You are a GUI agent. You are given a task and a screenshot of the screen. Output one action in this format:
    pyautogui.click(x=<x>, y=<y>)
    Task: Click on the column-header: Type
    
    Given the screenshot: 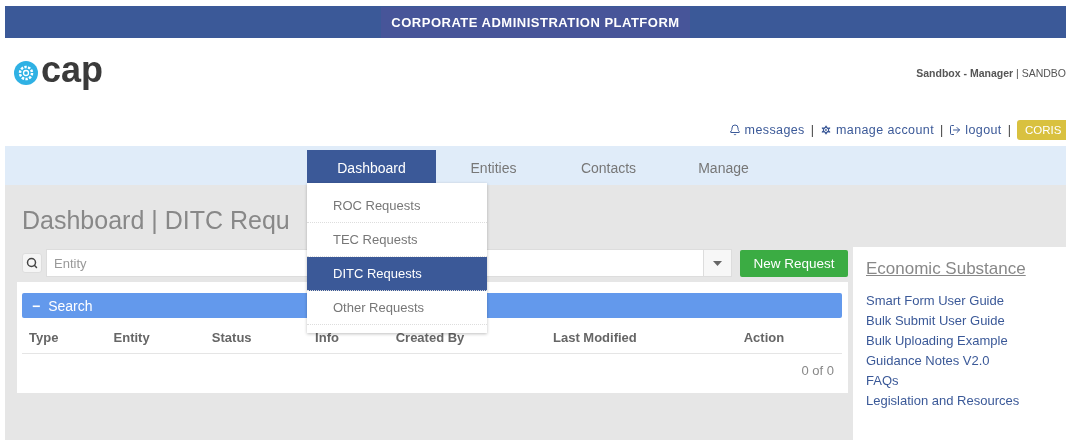 What is the action you would take?
    pyautogui.click(x=44, y=337)
    